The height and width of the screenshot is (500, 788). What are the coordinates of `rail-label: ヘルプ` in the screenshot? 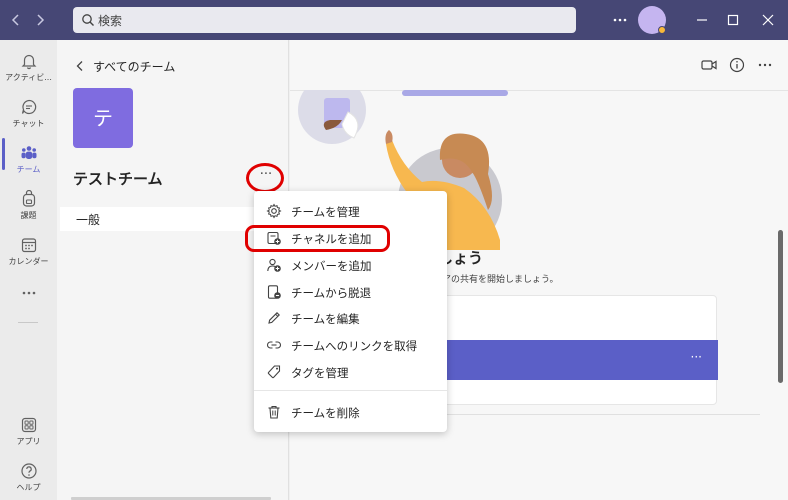 It's located at (28, 487).